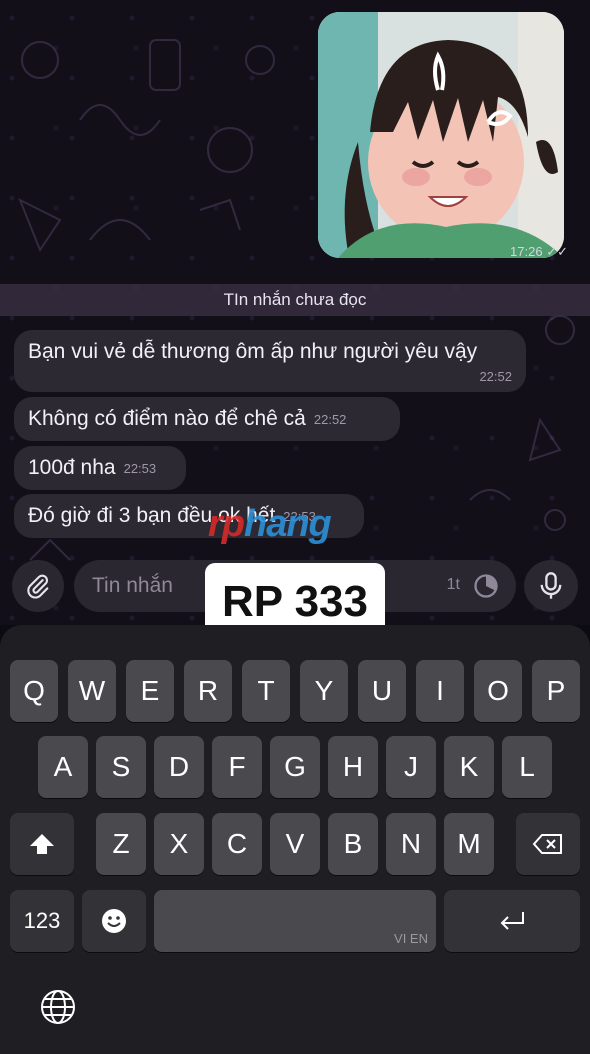 The image size is (590, 1054). I want to click on read-check-icon: ✓✓, so click(557, 251).